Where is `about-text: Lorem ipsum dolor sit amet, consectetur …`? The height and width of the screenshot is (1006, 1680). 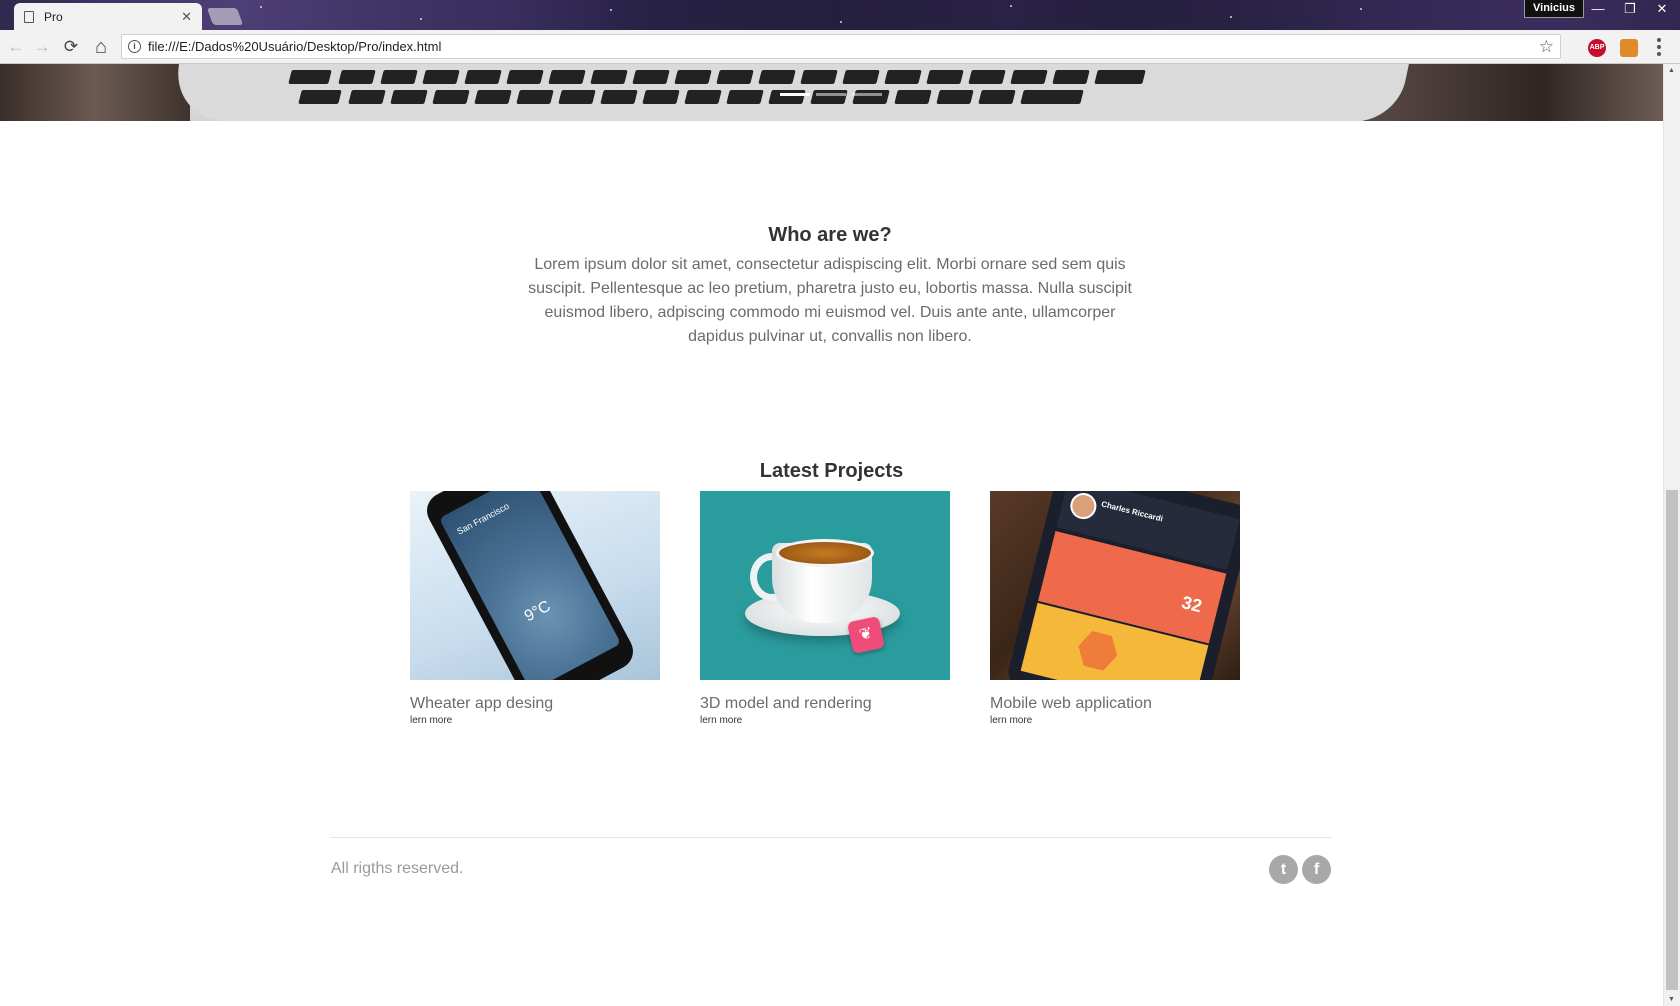
about-text: Lorem ipsum dolor sit amet, consectetur … is located at coordinates (830, 300).